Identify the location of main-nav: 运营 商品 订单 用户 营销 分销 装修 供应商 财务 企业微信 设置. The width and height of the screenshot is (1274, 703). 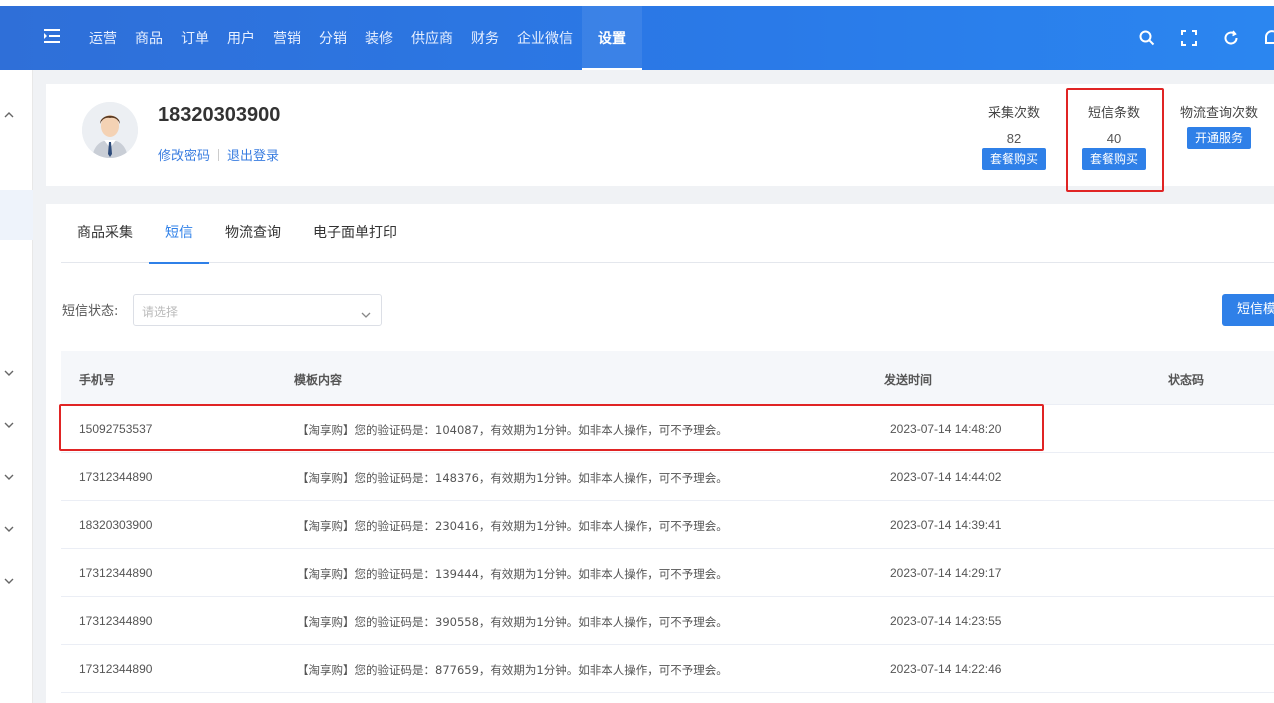
(361, 38).